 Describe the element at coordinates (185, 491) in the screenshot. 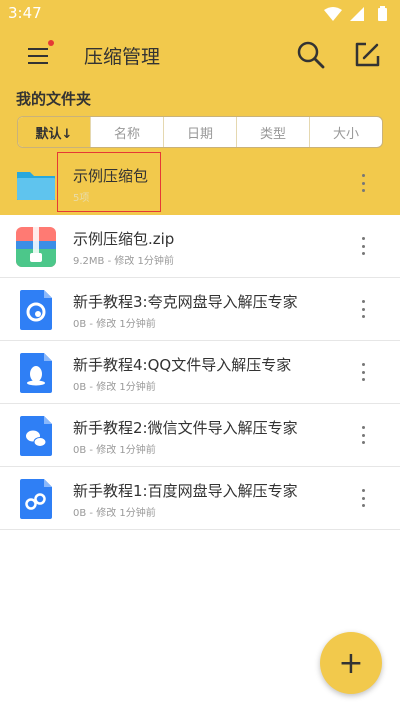

I see `file-name: 新手教程1:百度网盘导入解压专家` at that location.